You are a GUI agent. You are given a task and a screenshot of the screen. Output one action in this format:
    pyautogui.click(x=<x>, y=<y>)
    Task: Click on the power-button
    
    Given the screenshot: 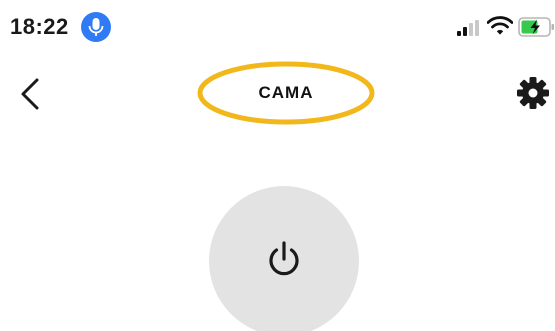 What is the action you would take?
    pyautogui.click(x=284, y=258)
    